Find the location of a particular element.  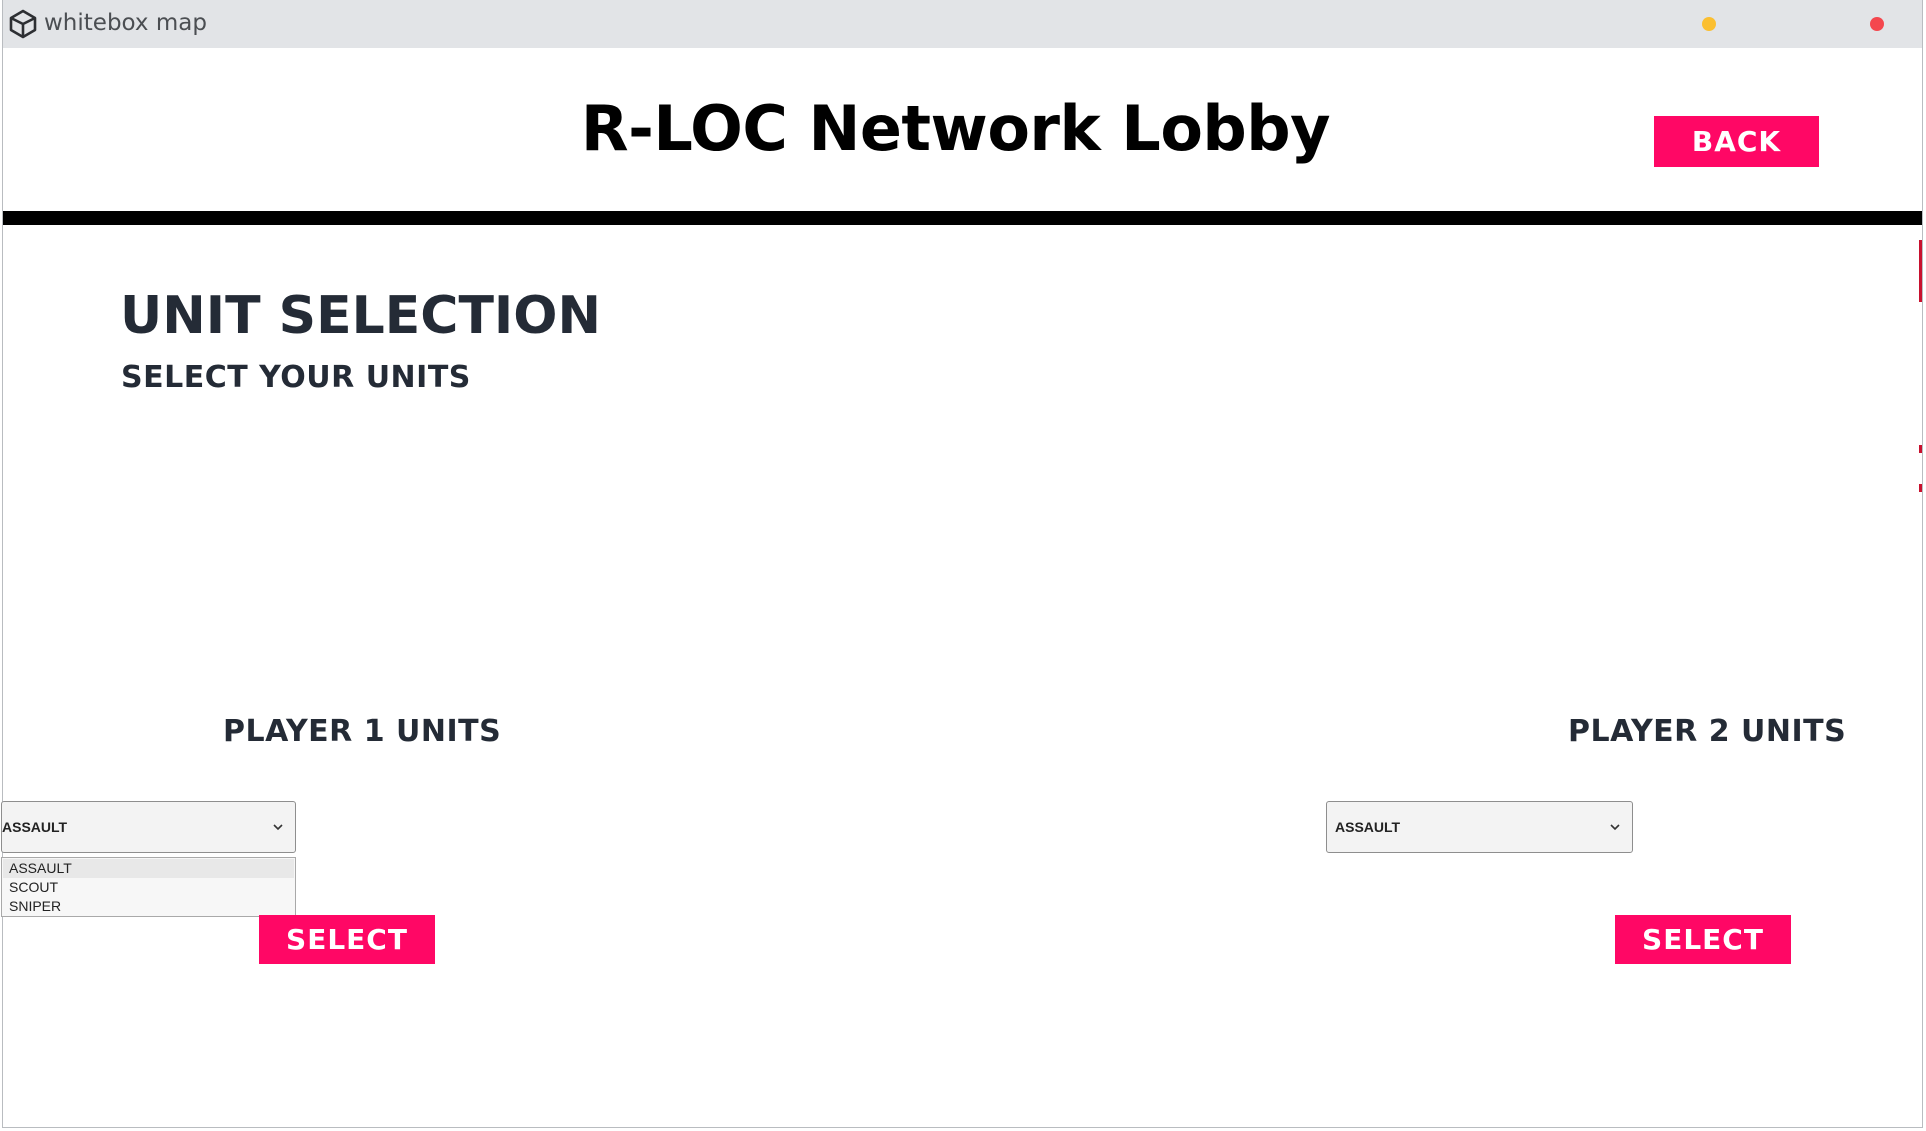

header-divider is located at coordinates (962, 218).